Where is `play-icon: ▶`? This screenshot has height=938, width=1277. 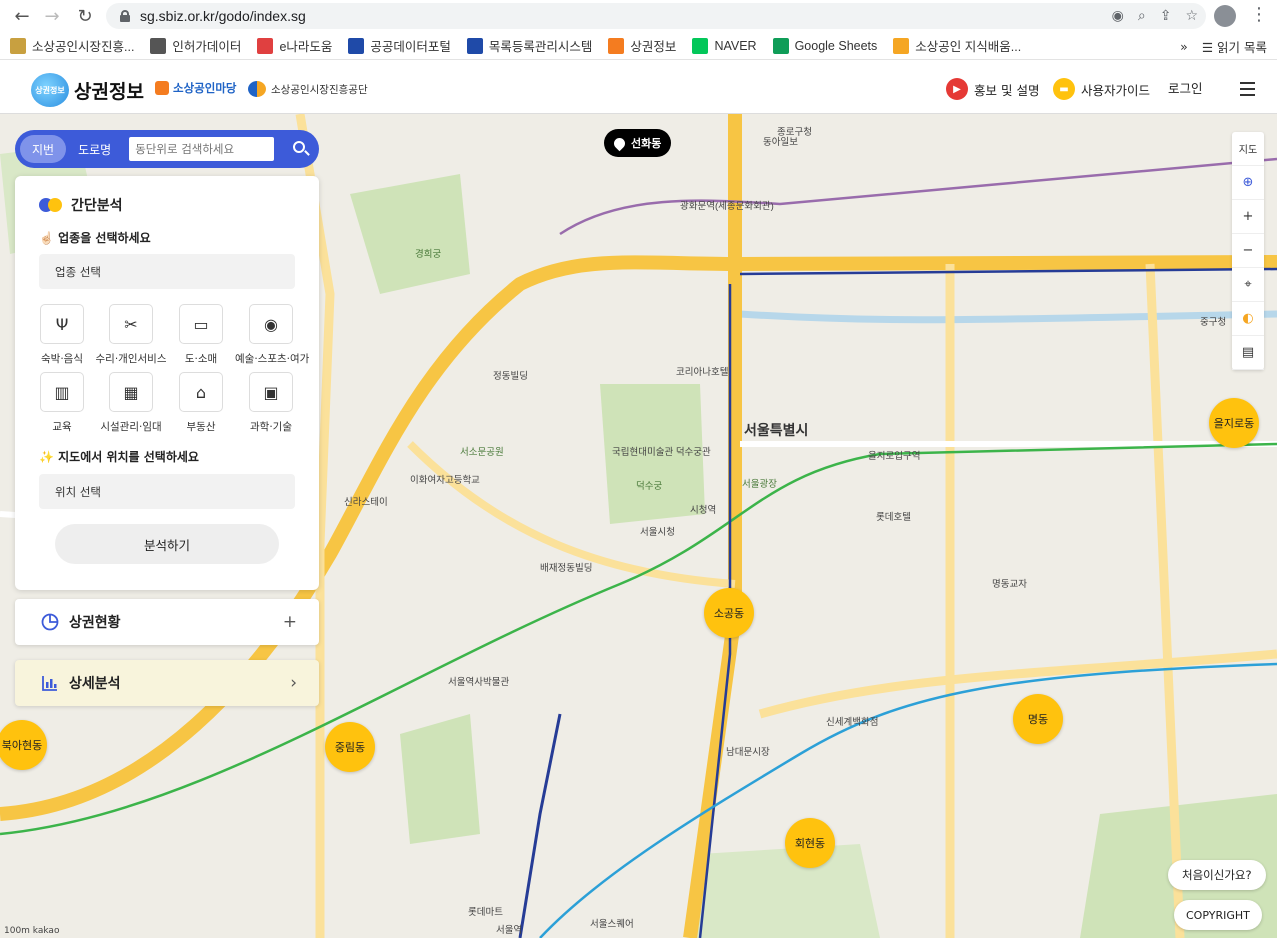
play-icon: ▶ is located at coordinates (957, 89).